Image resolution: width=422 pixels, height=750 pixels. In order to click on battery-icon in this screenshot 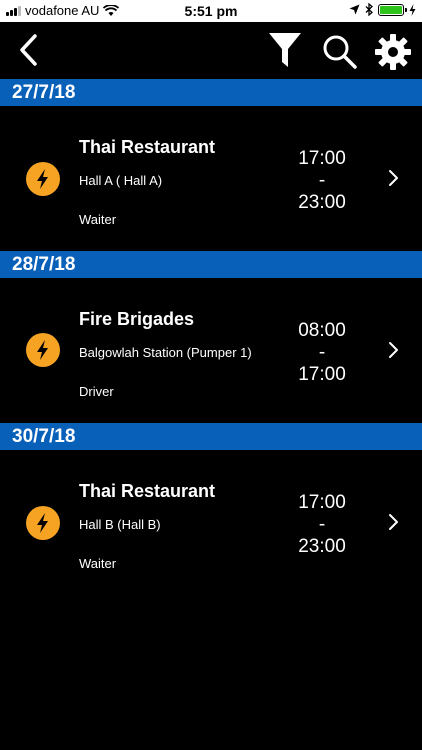, I will do `click(392, 9)`.